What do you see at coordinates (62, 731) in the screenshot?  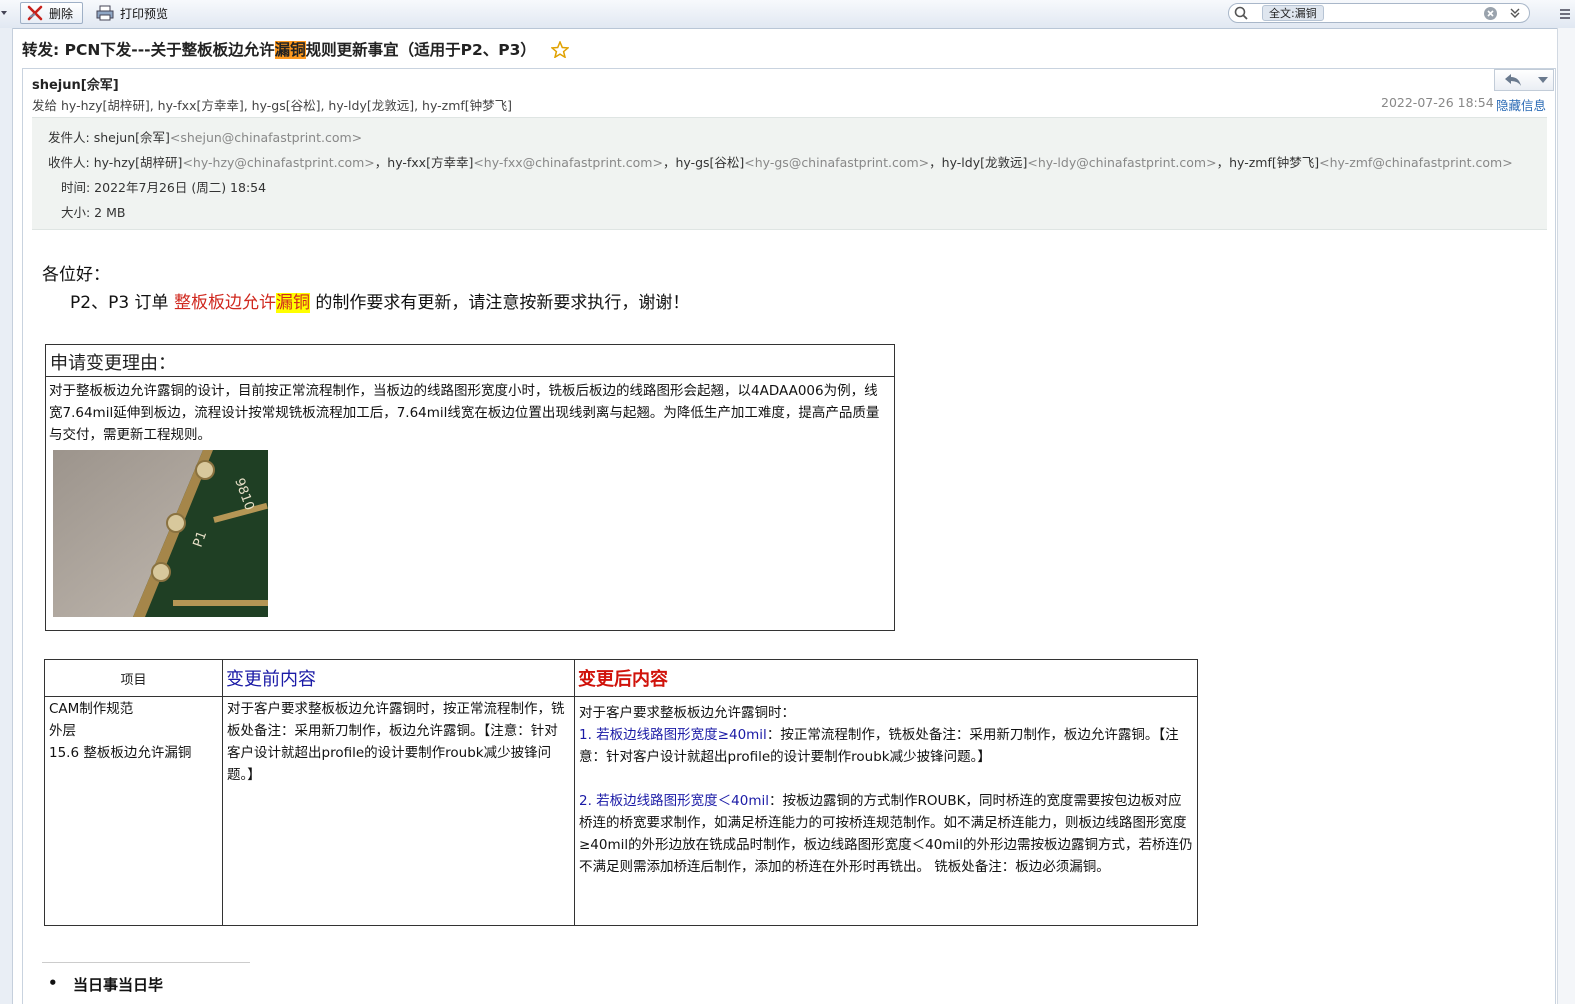 I see `item-line: 外层` at bounding box center [62, 731].